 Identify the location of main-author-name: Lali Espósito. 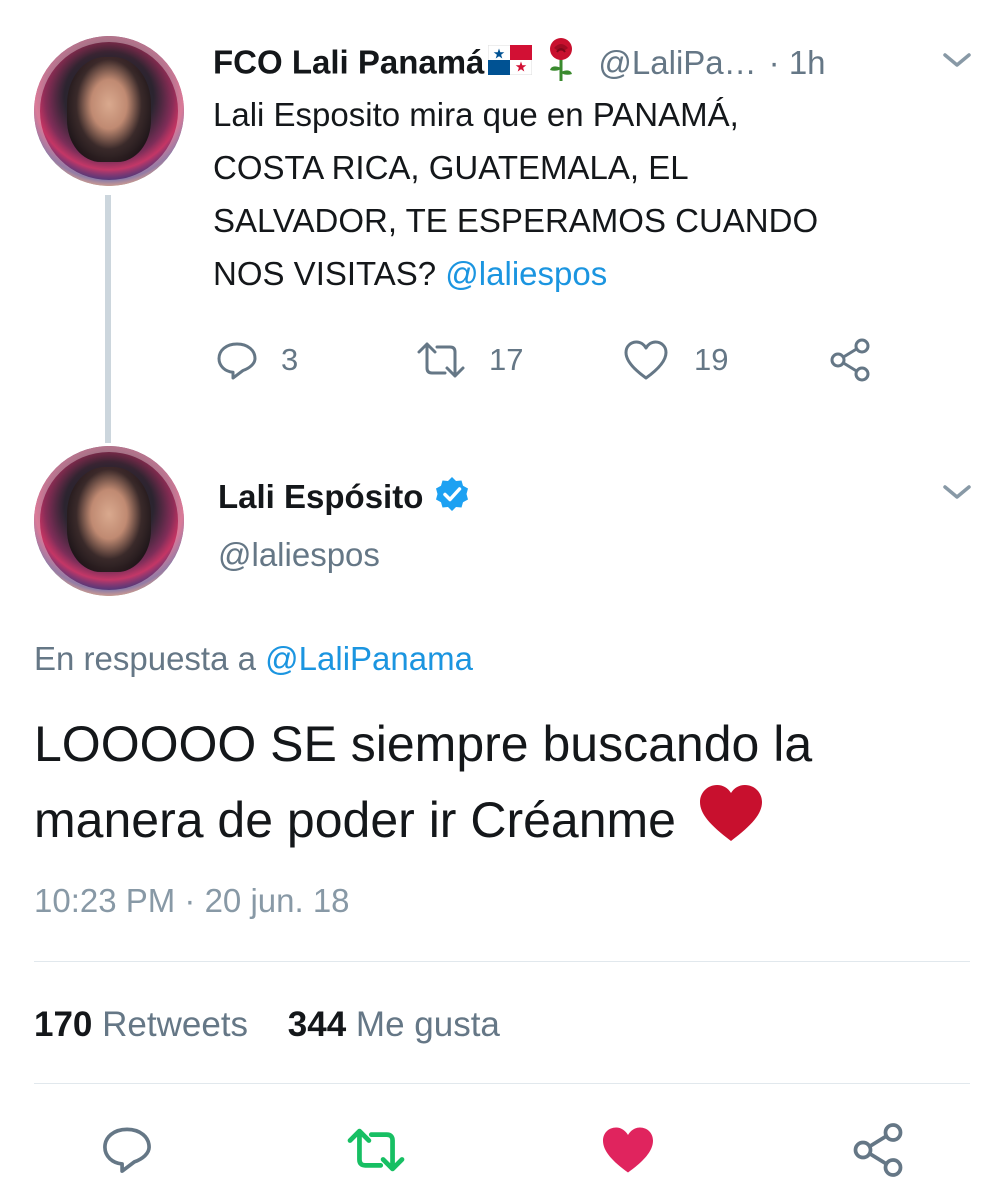
(320, 496).